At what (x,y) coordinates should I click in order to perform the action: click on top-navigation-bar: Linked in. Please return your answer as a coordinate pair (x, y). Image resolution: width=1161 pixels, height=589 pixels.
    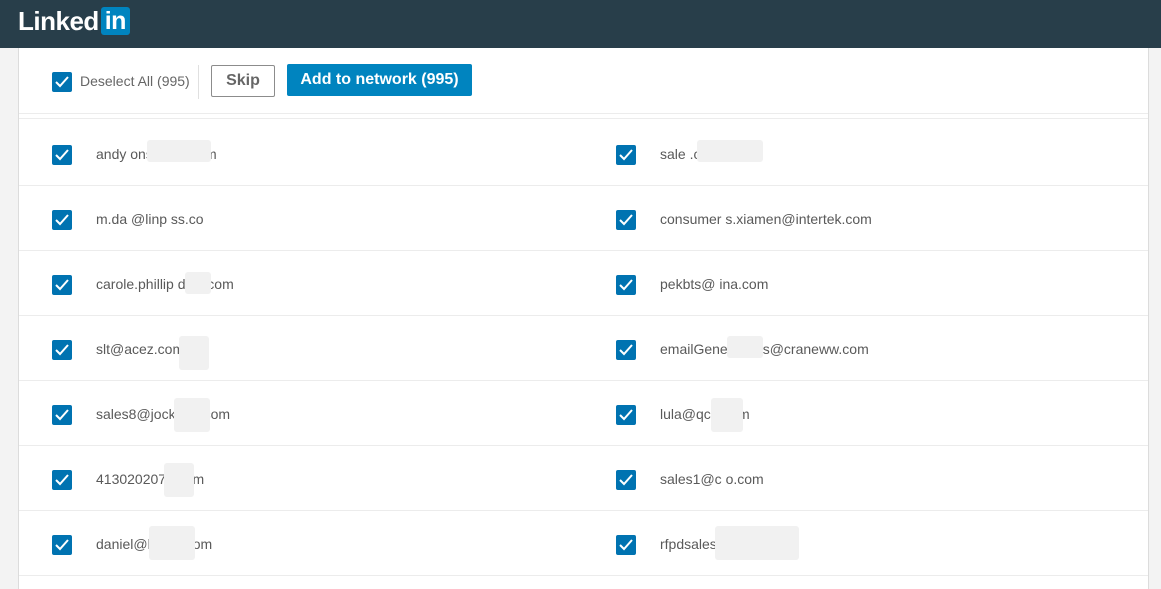
    Looking at the image, I should click on (580, 24).